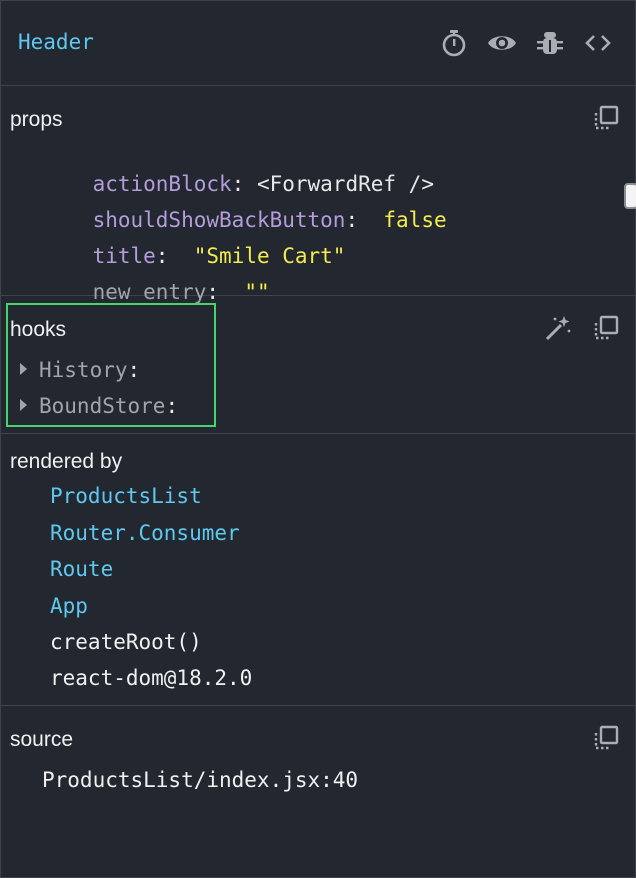  I want to click on section-title-source: source, so click(42, 739).